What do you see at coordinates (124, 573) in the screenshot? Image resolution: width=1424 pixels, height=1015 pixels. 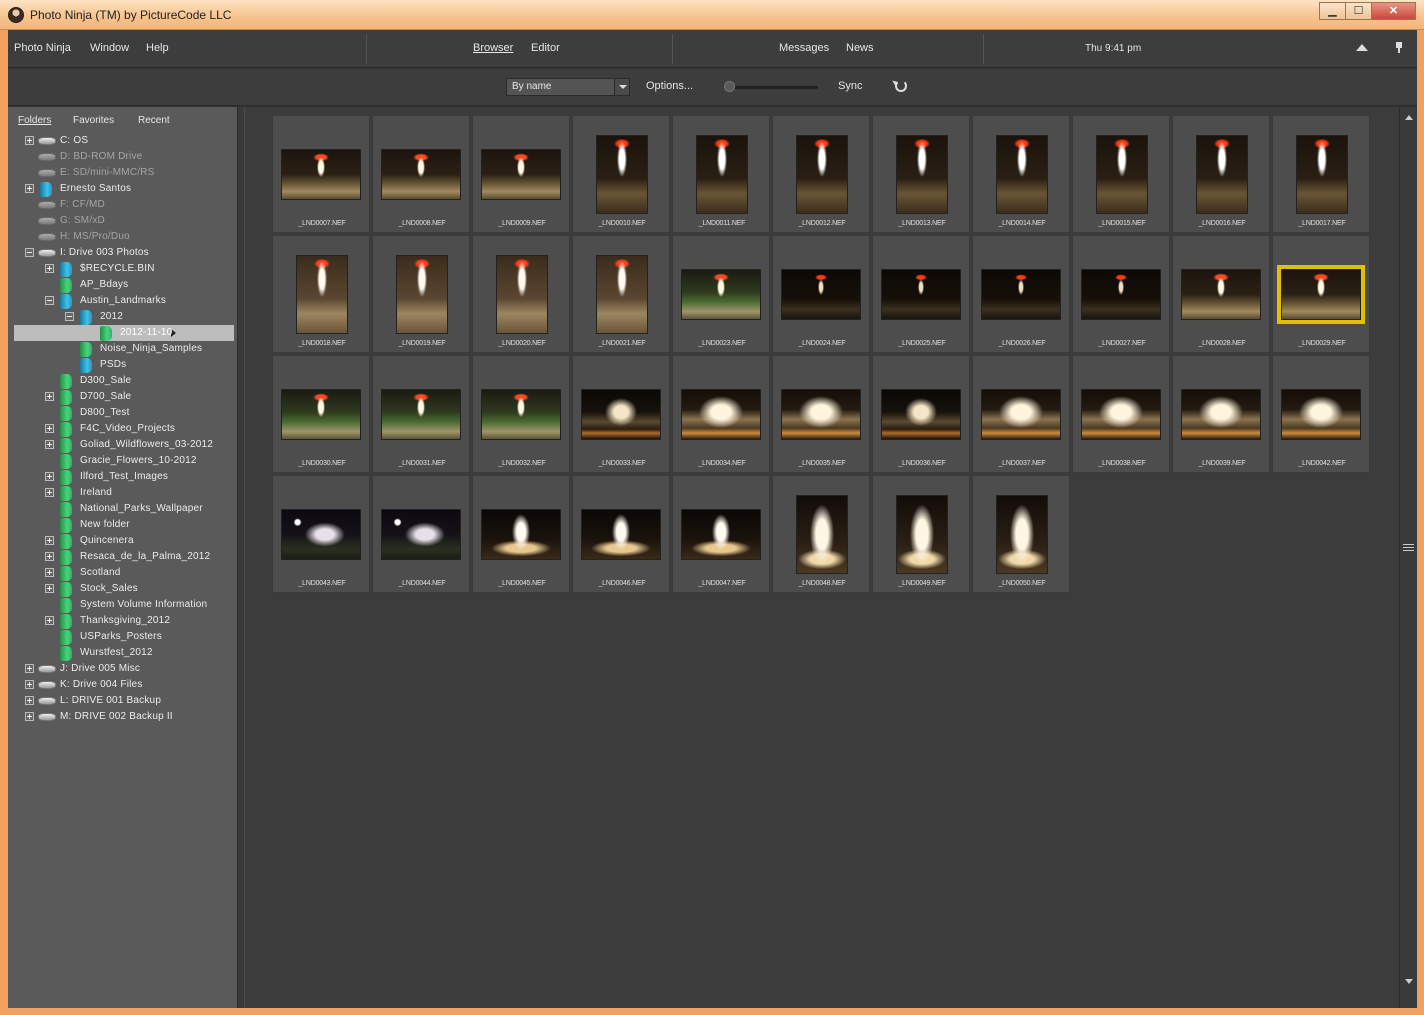 I see `tree-item: Scotland` at bounding box center [124, 573].